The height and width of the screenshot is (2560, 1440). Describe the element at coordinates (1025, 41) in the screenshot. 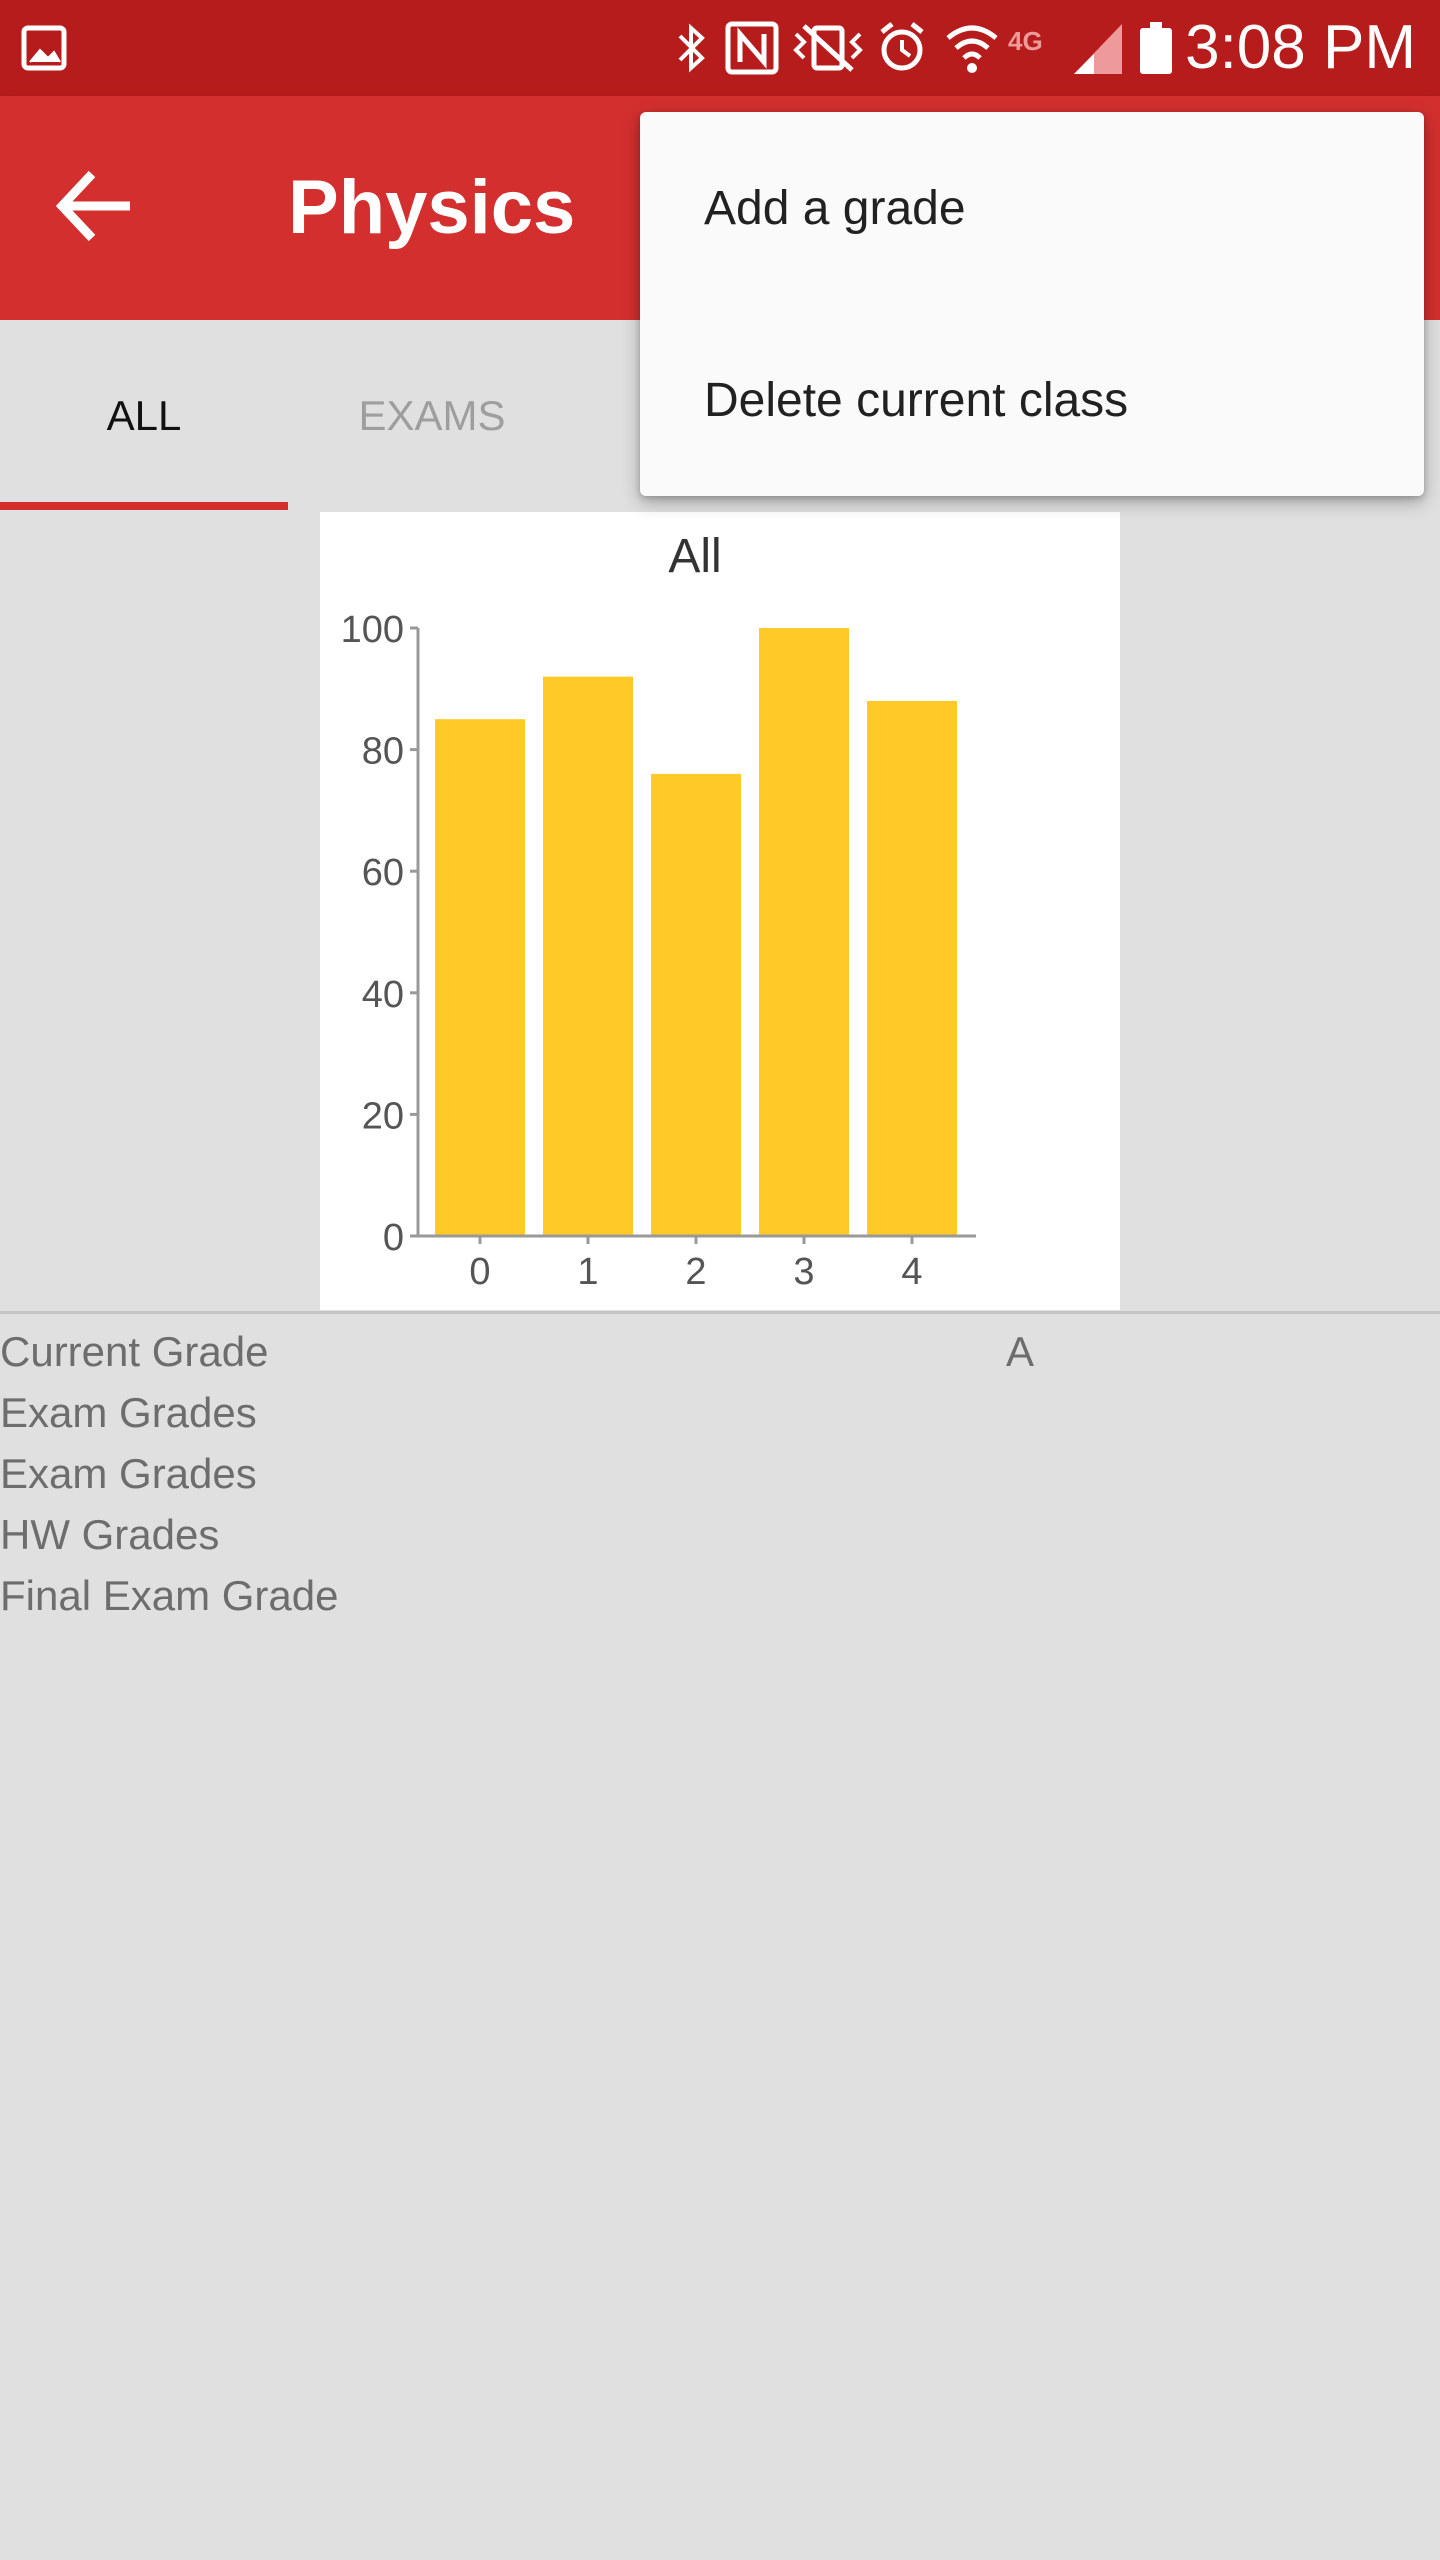

I see `network-type-label: 4G` at that location.